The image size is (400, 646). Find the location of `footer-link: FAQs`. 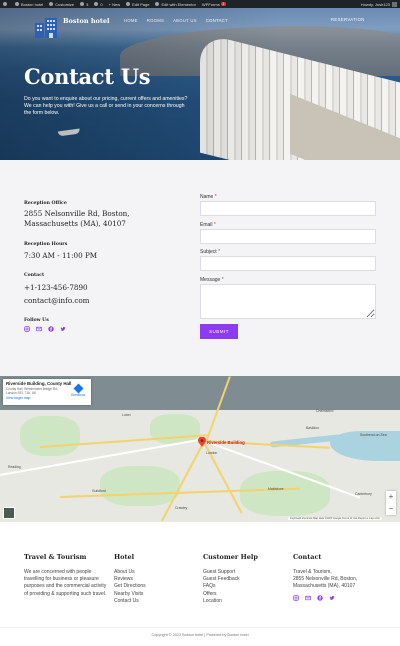

footer-link: FAQs is located at coordinates (221, 586).